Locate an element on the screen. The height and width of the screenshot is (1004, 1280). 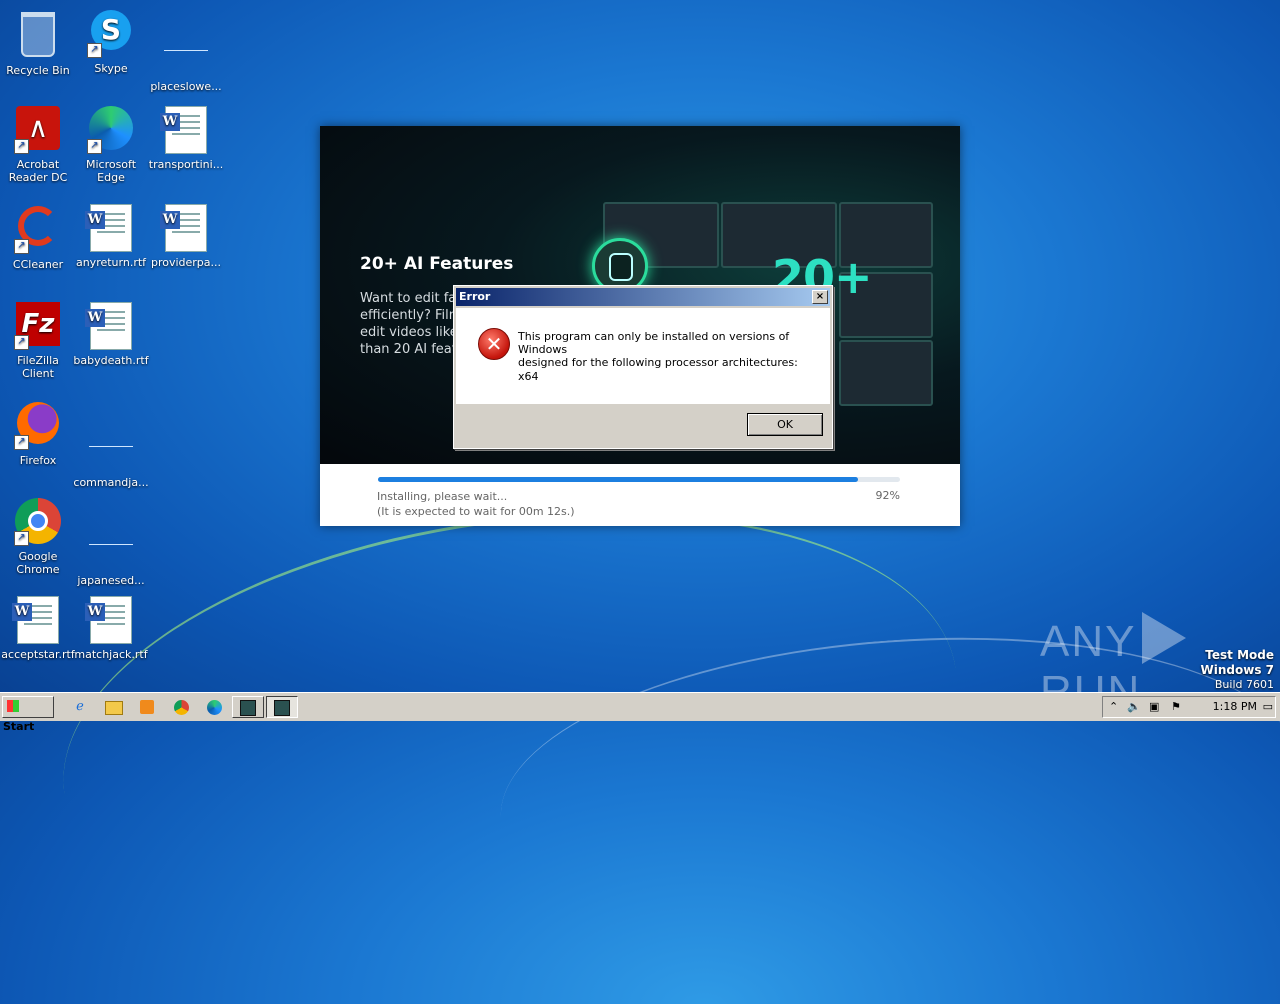
icon-label: Firefox is located at coordinates (38, 460).